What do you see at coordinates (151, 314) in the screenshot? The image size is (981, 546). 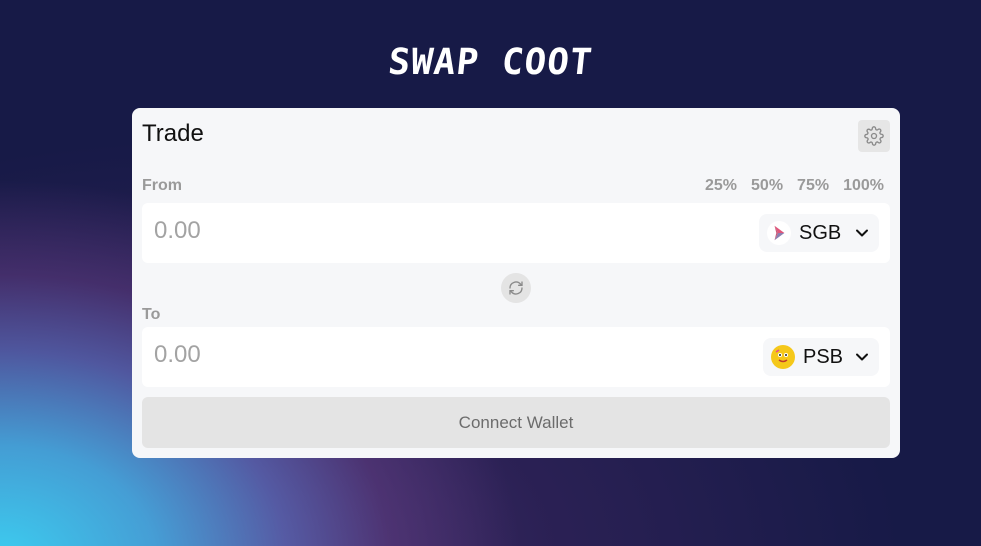 I see `to-label: To` at bounding box center [151, 314].